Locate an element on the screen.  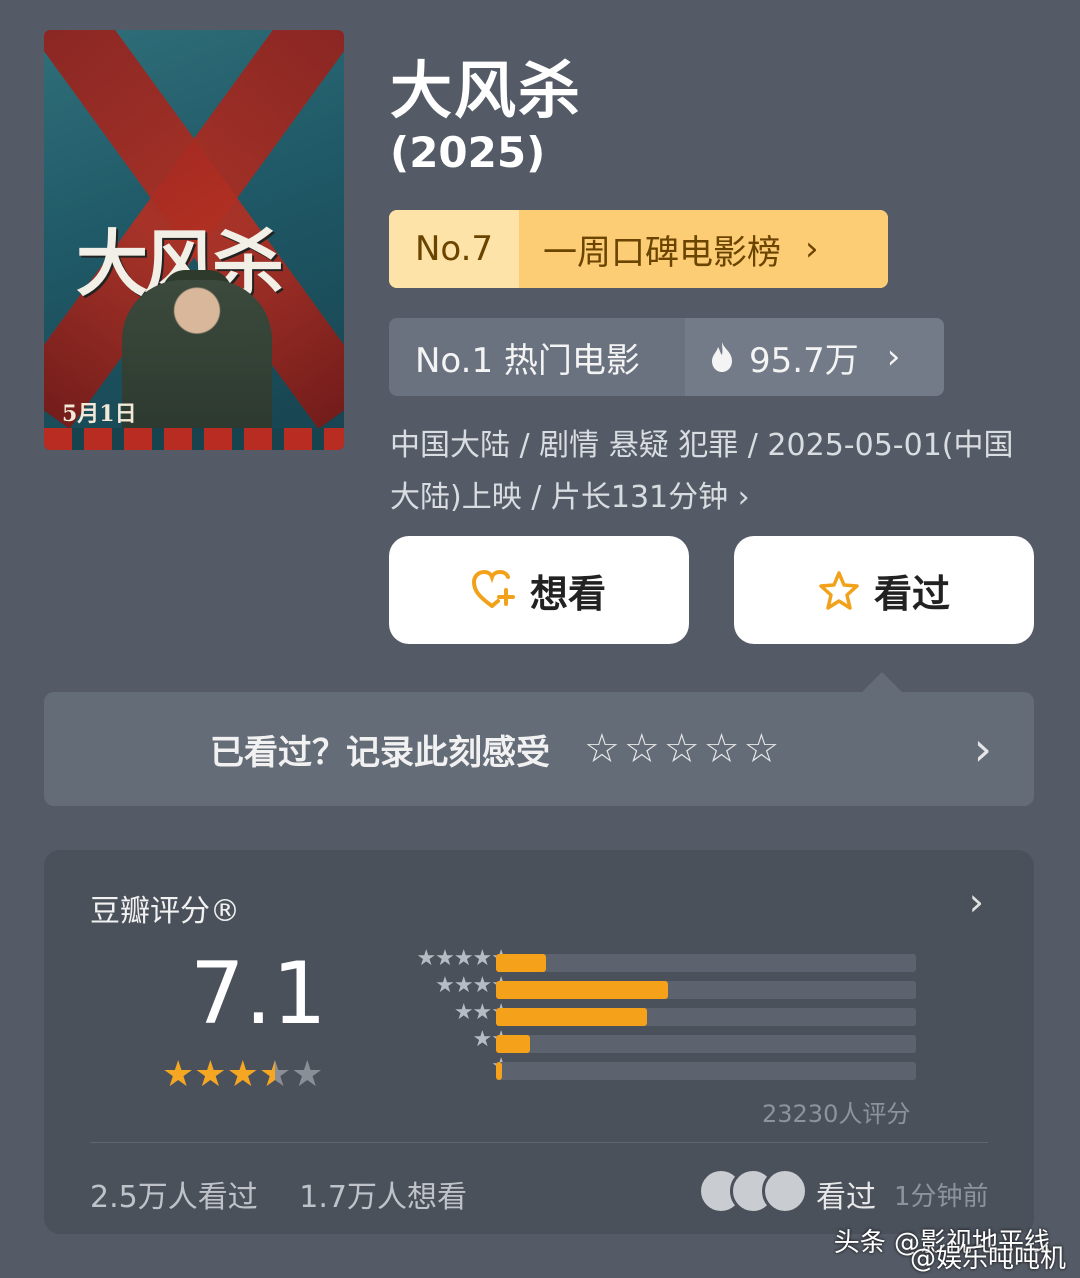
histogram-row: ★★★ is located at coordinates (654, 1015).